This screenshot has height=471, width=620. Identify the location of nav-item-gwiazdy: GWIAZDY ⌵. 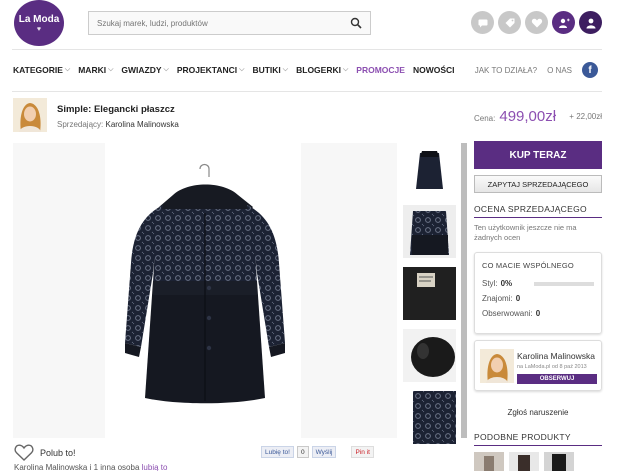
(144, 70).